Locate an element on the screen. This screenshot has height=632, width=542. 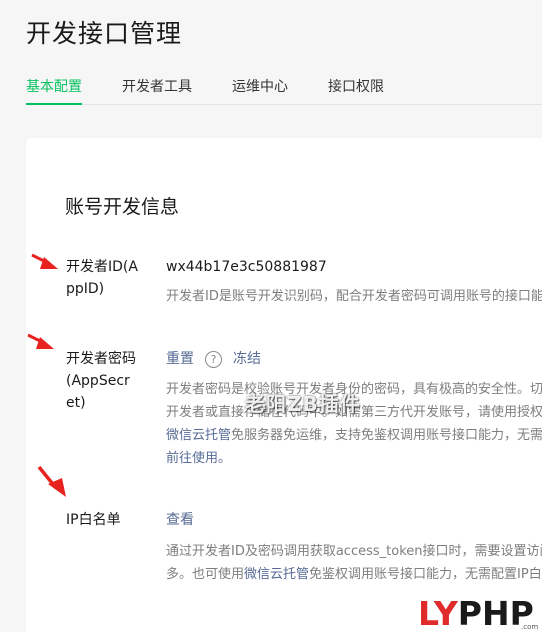
secret-desc-line-3-text: 免服务器免运维，支持免鉴权调用账号接口能力，无需启用开发者密码。 is located at coordinates (386, 435).